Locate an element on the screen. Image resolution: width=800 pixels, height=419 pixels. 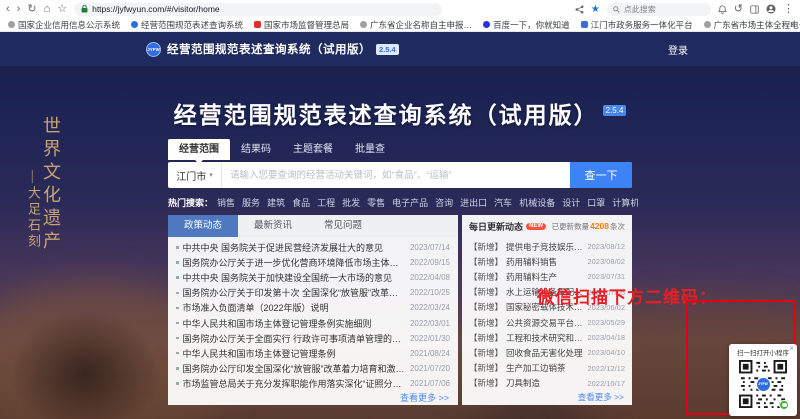
news-date: 2022/01/30 is located at coordinates (429, 338).